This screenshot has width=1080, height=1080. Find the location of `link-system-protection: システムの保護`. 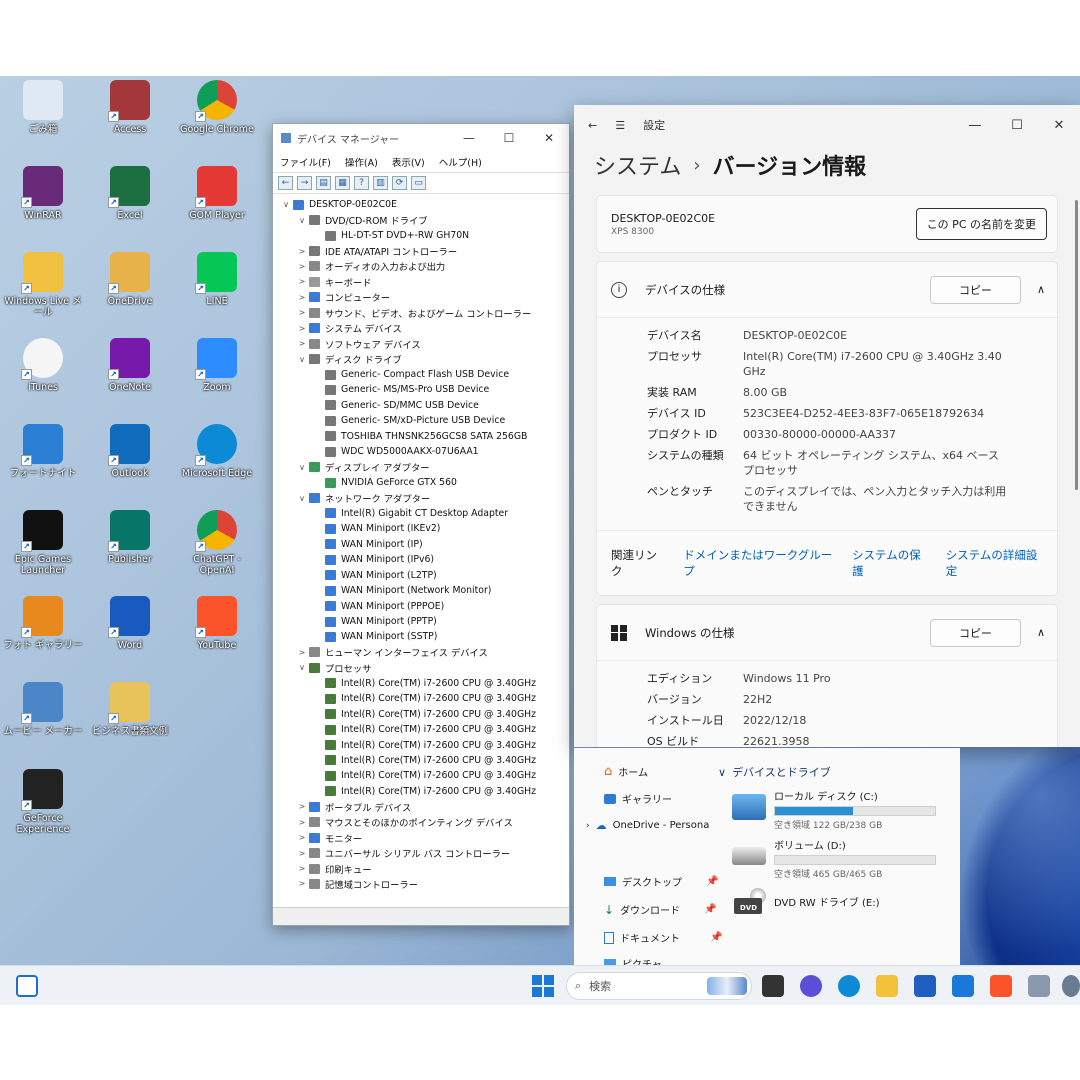

link-system-protection: システムの保護 is located at coordinates (890, 563).